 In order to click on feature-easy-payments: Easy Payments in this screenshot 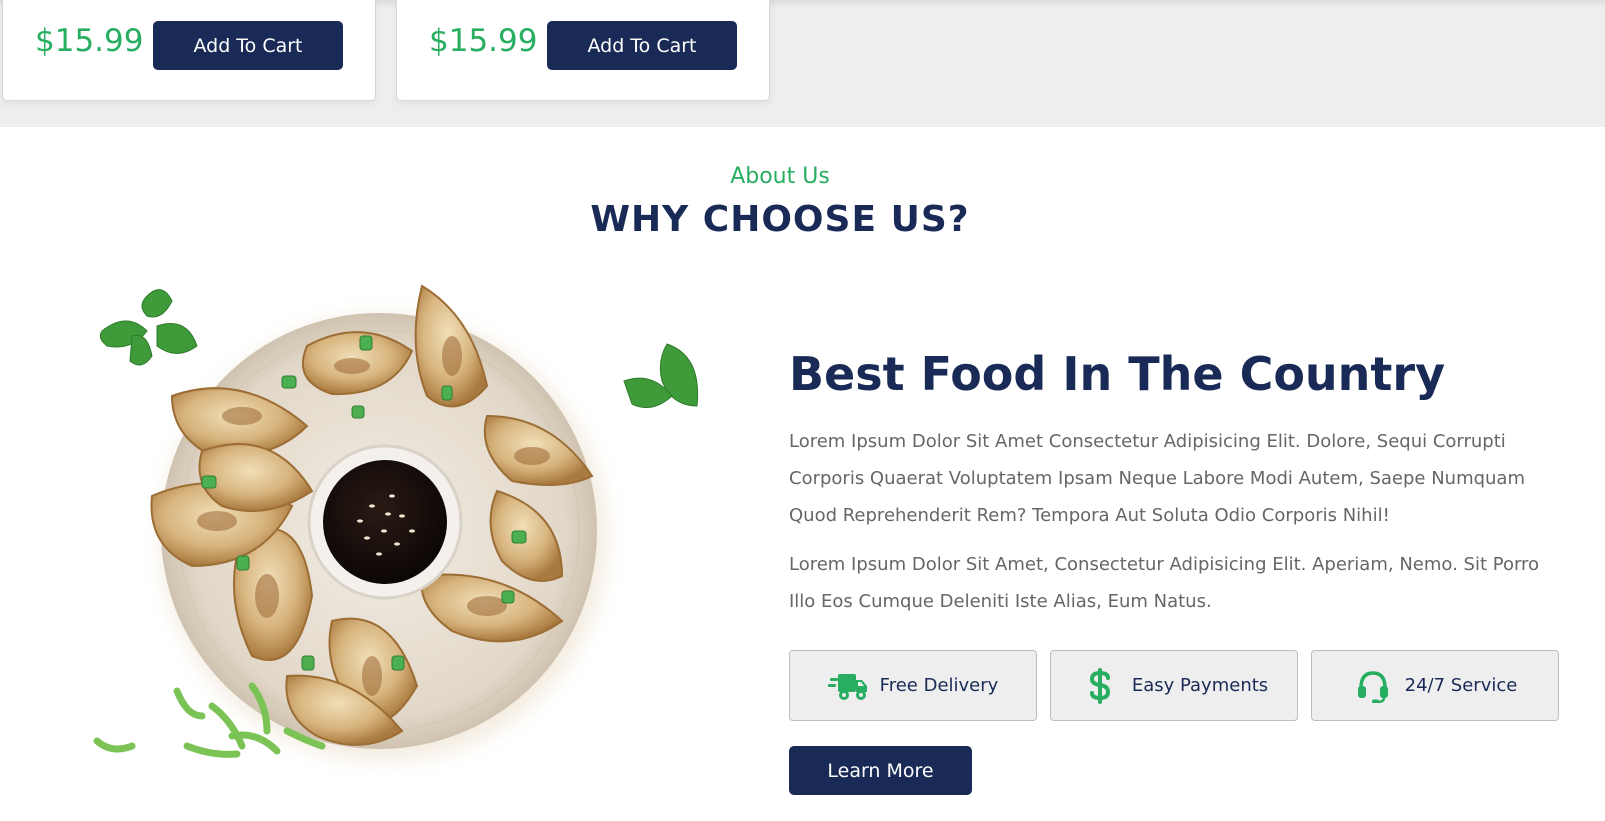, I will do `click(1174, 685)`.